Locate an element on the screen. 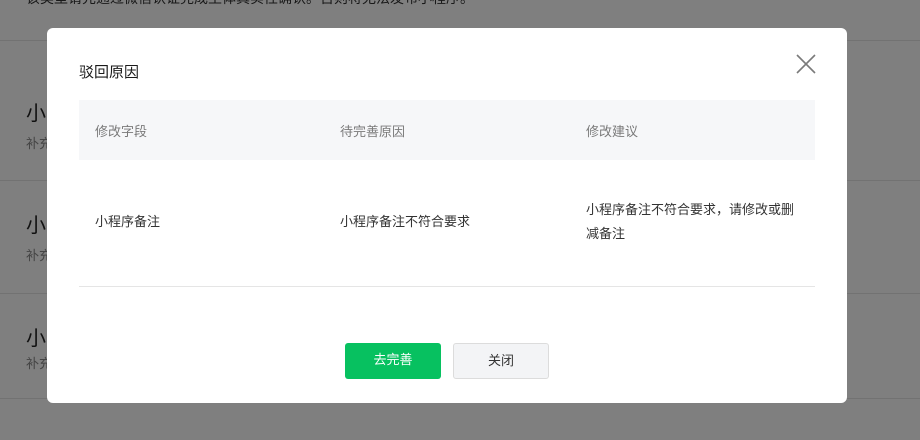 This screenshot has width=920, height=440. dialog-title: 驳回原因 is located at coordinates (109, 72).